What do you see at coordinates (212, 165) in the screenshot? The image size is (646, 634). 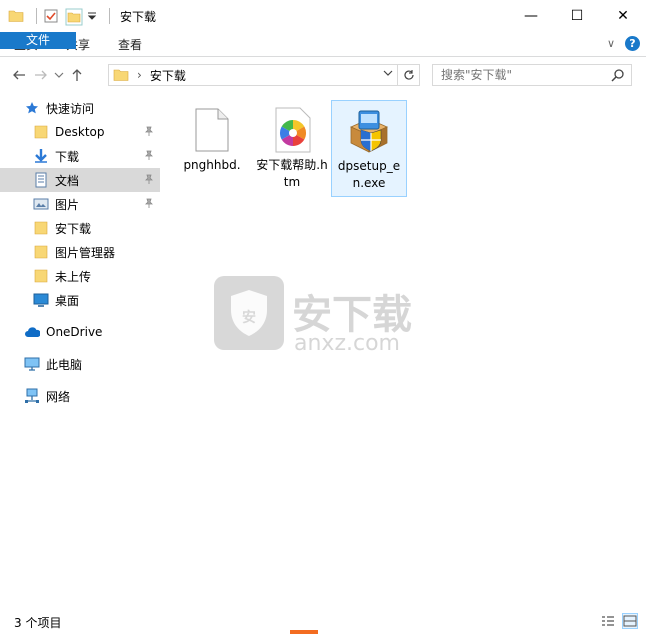 I see `file-name: pnghhbd.` at bounding box center [212, 165].